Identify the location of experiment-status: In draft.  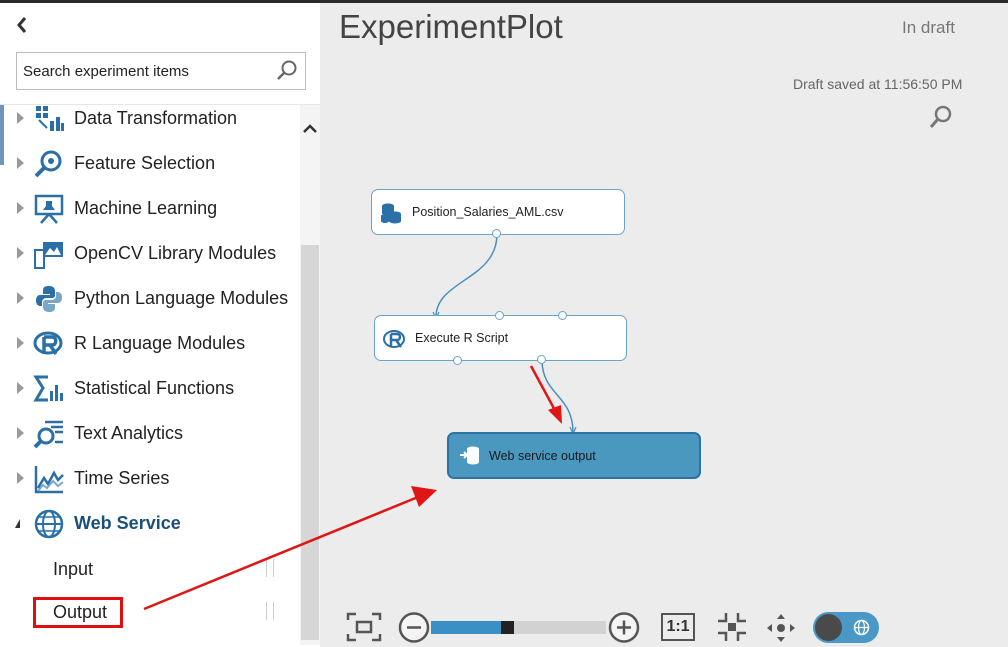
(928, 27).